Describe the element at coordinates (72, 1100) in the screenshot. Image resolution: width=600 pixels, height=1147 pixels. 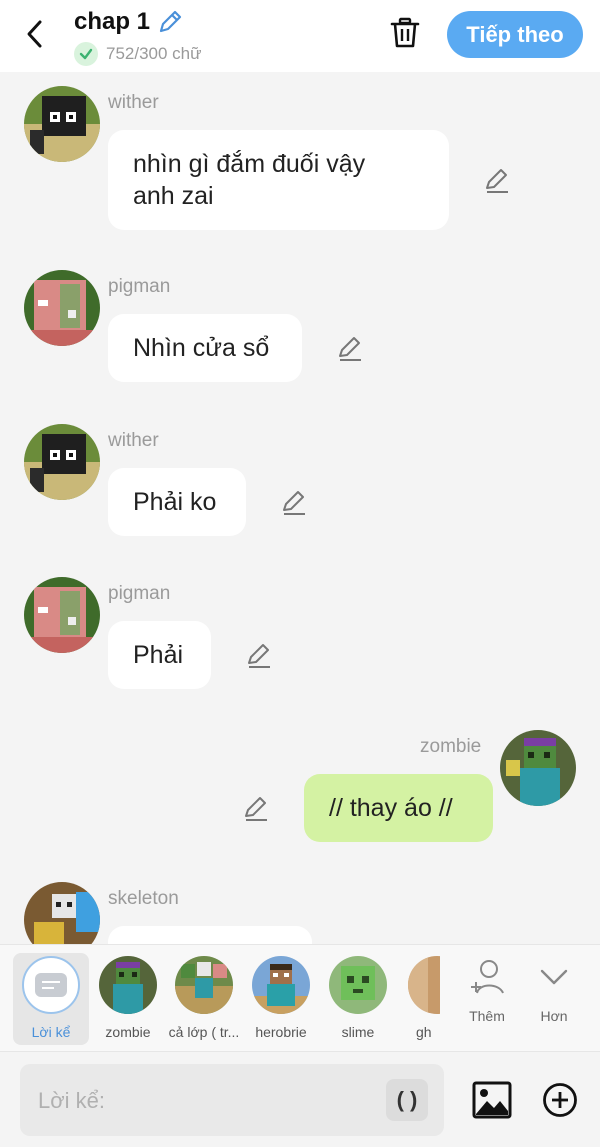
I see `input-placeholder: Lời kể:` at that location.